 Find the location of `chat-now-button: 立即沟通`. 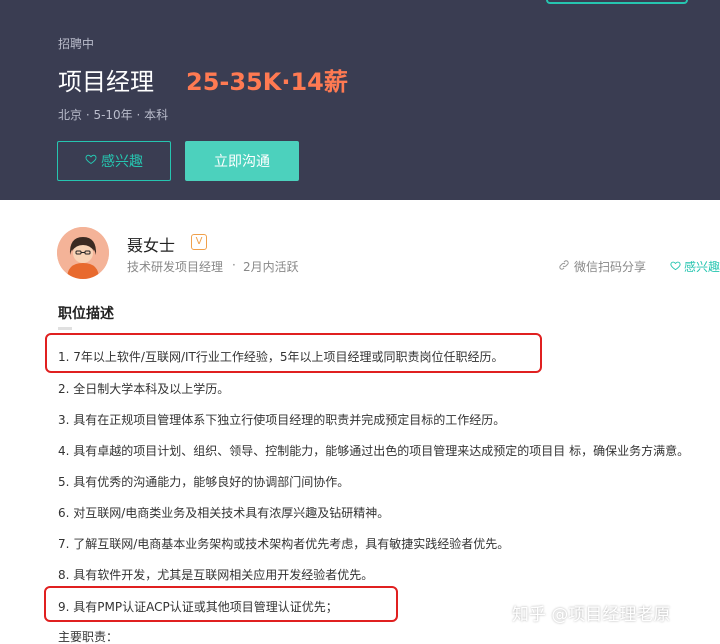

chat-now-button: 立即沟通 is located at coordinates (242, 161).